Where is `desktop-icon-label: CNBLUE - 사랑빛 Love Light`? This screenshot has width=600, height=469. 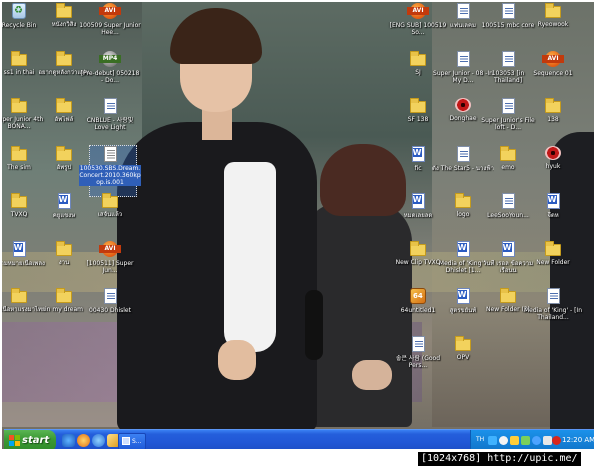 desktop-icon-label: CNBLUE - 사랑빛 Love Light is located at coordinates (110, 124).